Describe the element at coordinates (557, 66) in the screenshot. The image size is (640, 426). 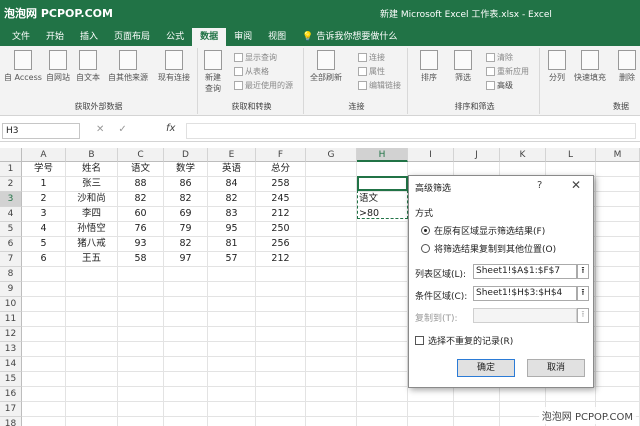
I see `text-to-columns-button: 分列` at that location.